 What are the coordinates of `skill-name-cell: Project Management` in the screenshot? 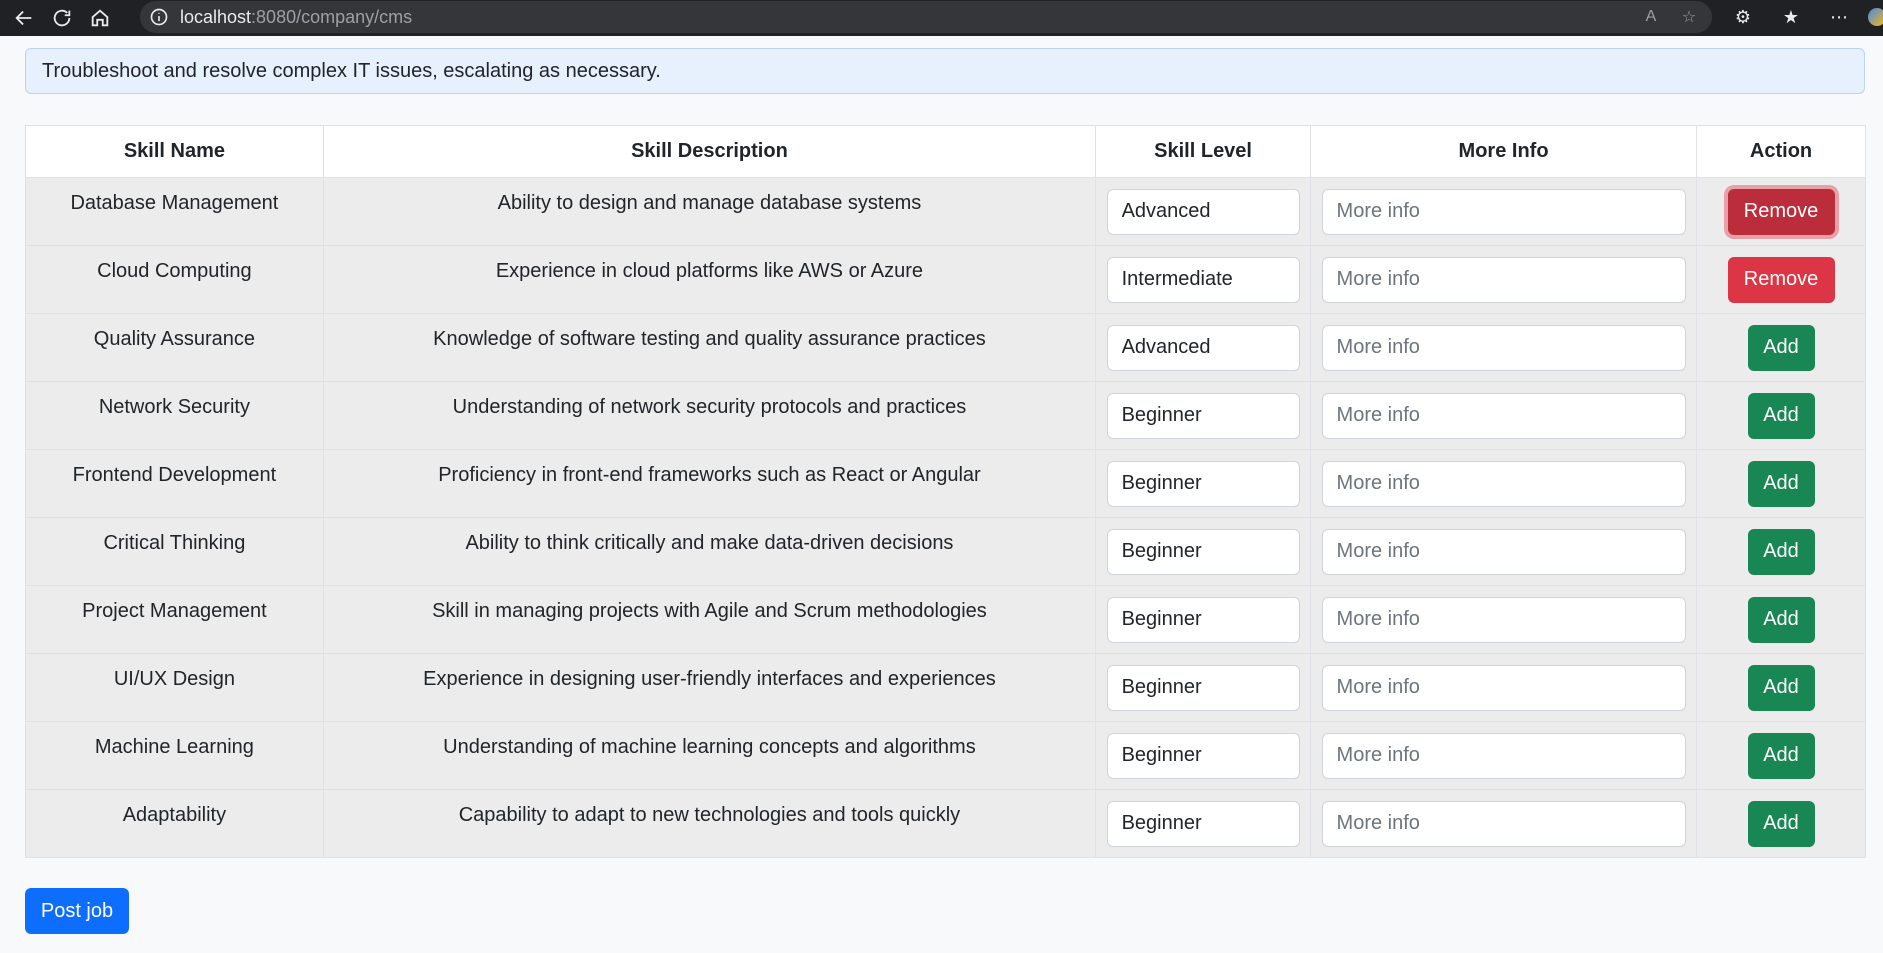 It's located at (174, 619).